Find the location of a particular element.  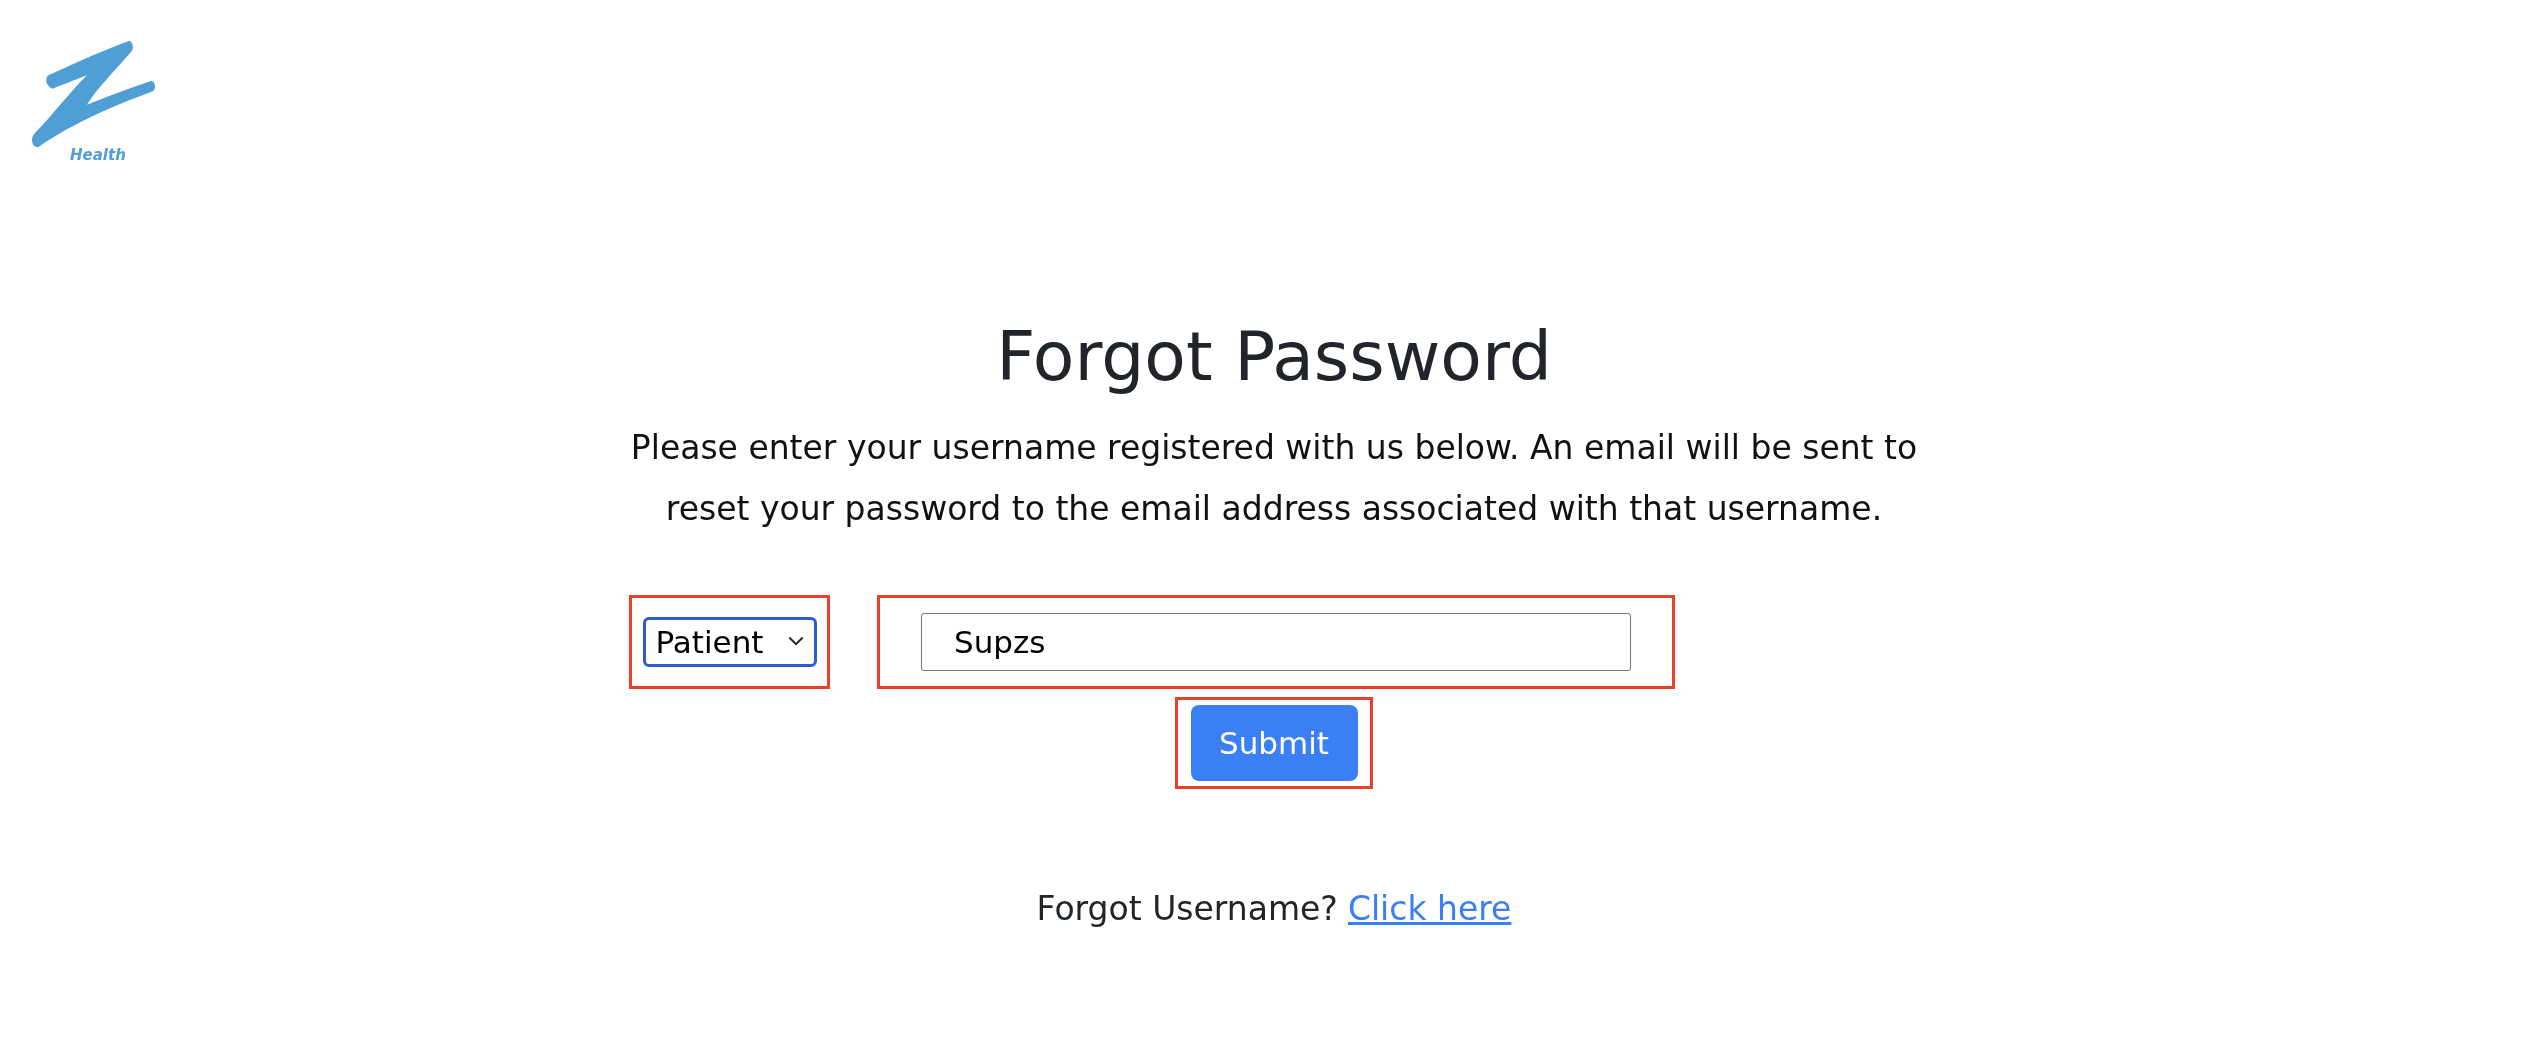

submit-button: Submit is located at coordinates (1274, 742).